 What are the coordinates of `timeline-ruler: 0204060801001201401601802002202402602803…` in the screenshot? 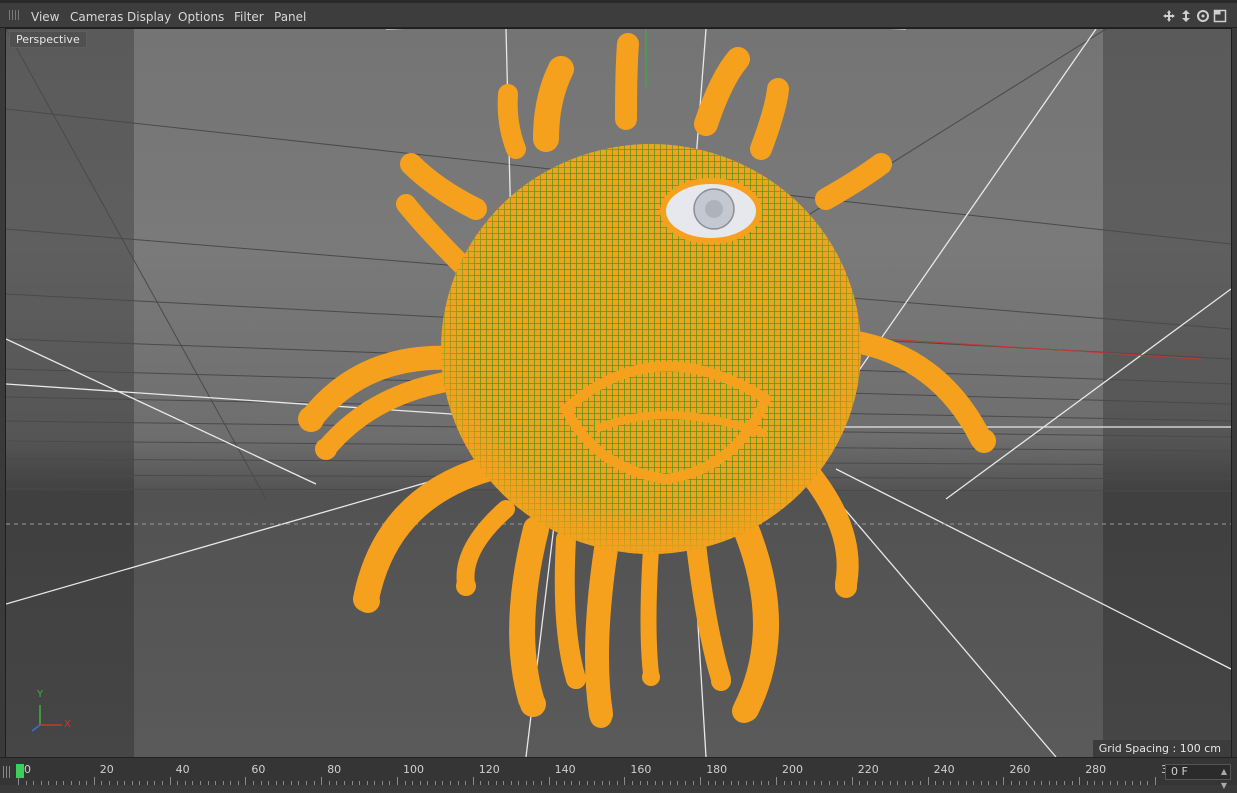 It's located at (596, 771).